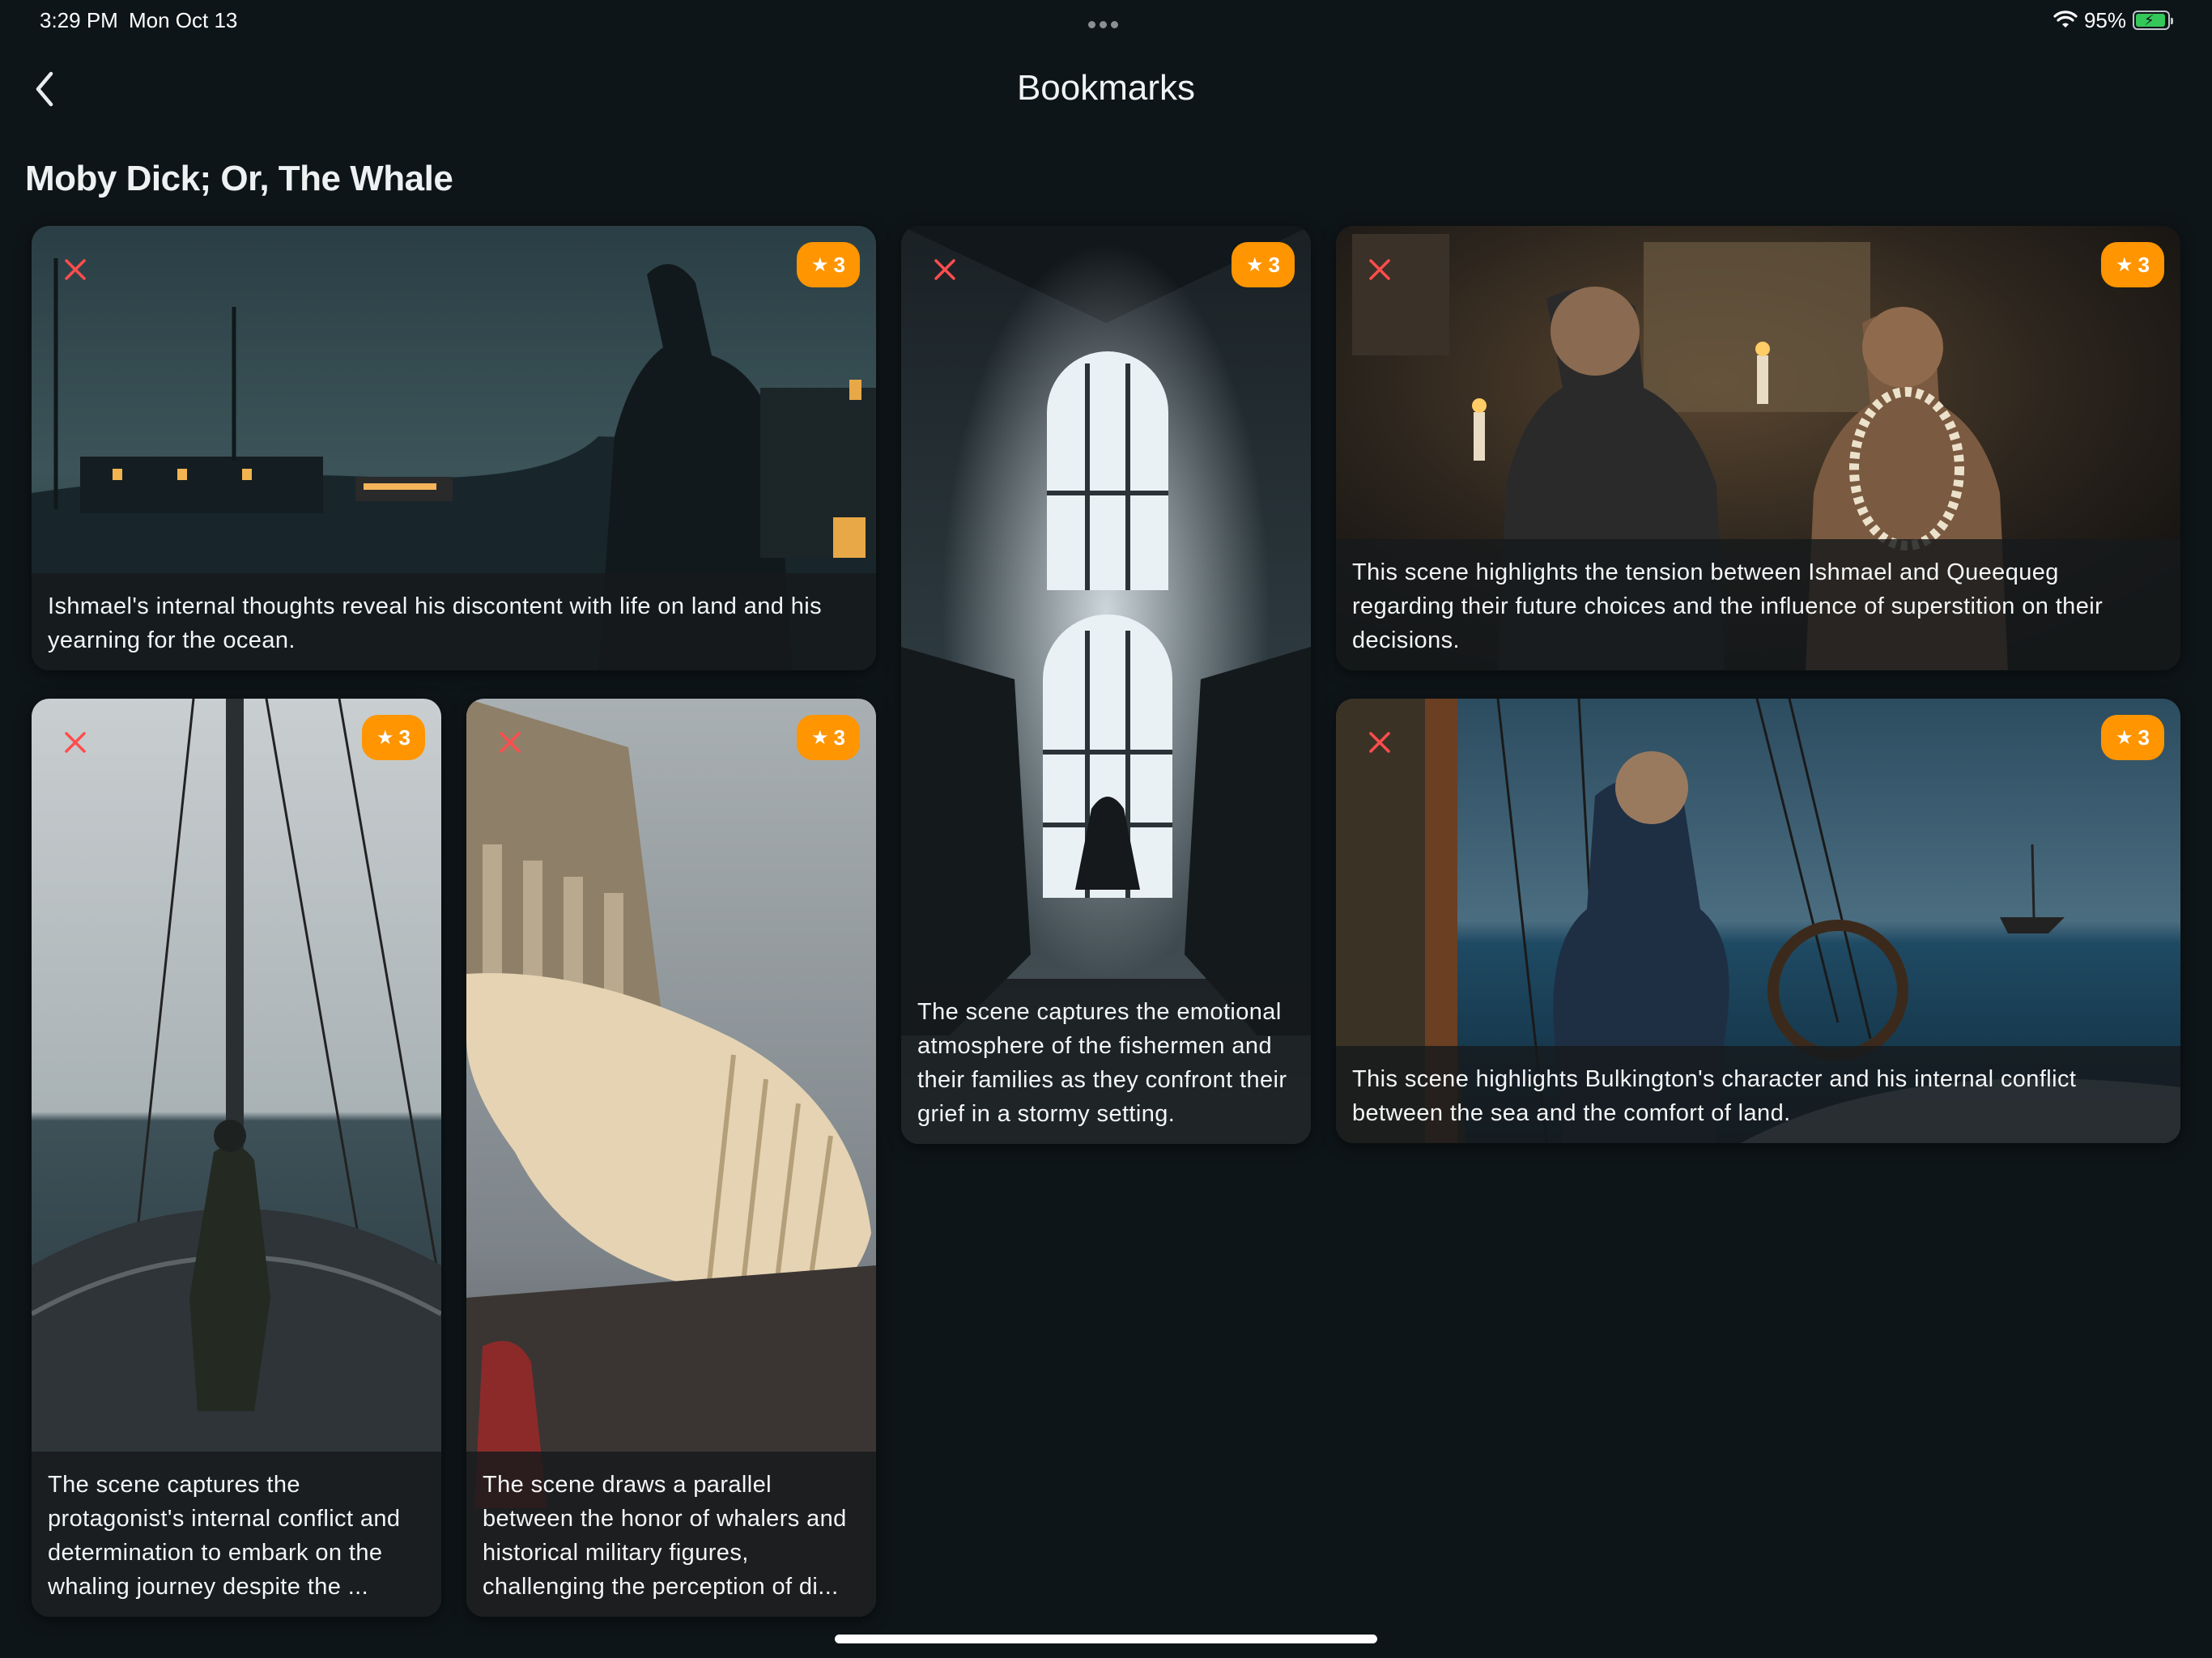 The image size is (2212, 1658). Describe the element at coordinates (2104, 19) in the screenshot. I see `battery-percent: 95%` at that location.